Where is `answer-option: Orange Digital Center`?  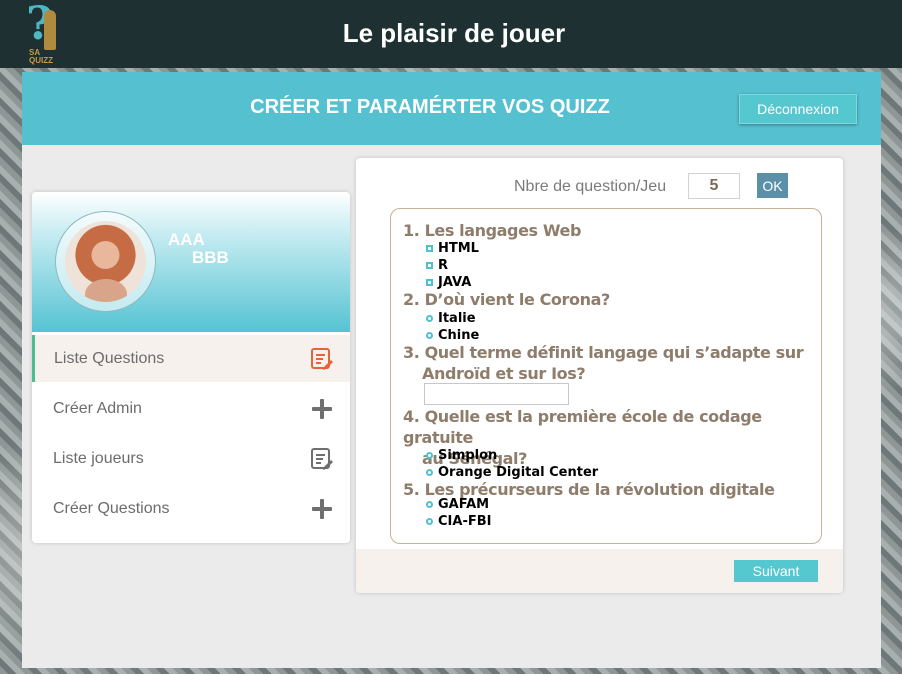 answer-option: Orange Digital Center is located at coordinates (512, 472).